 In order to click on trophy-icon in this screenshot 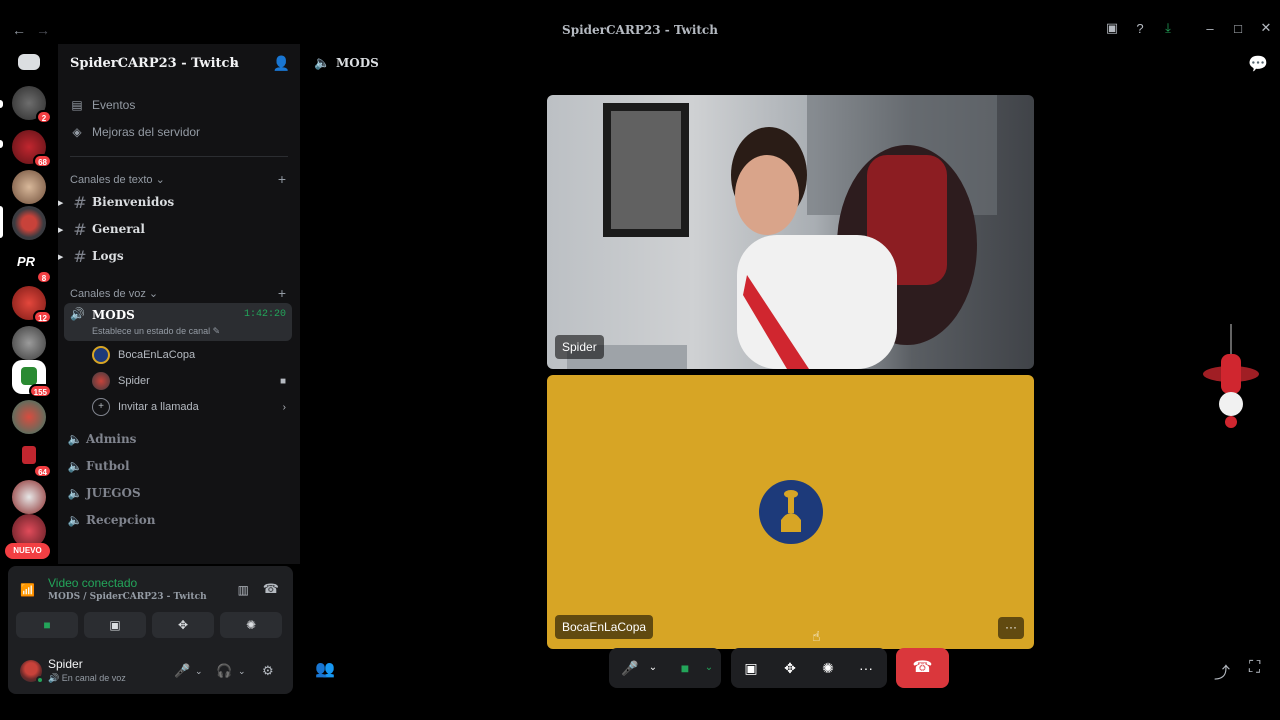, I will do `click(791, 512)`.